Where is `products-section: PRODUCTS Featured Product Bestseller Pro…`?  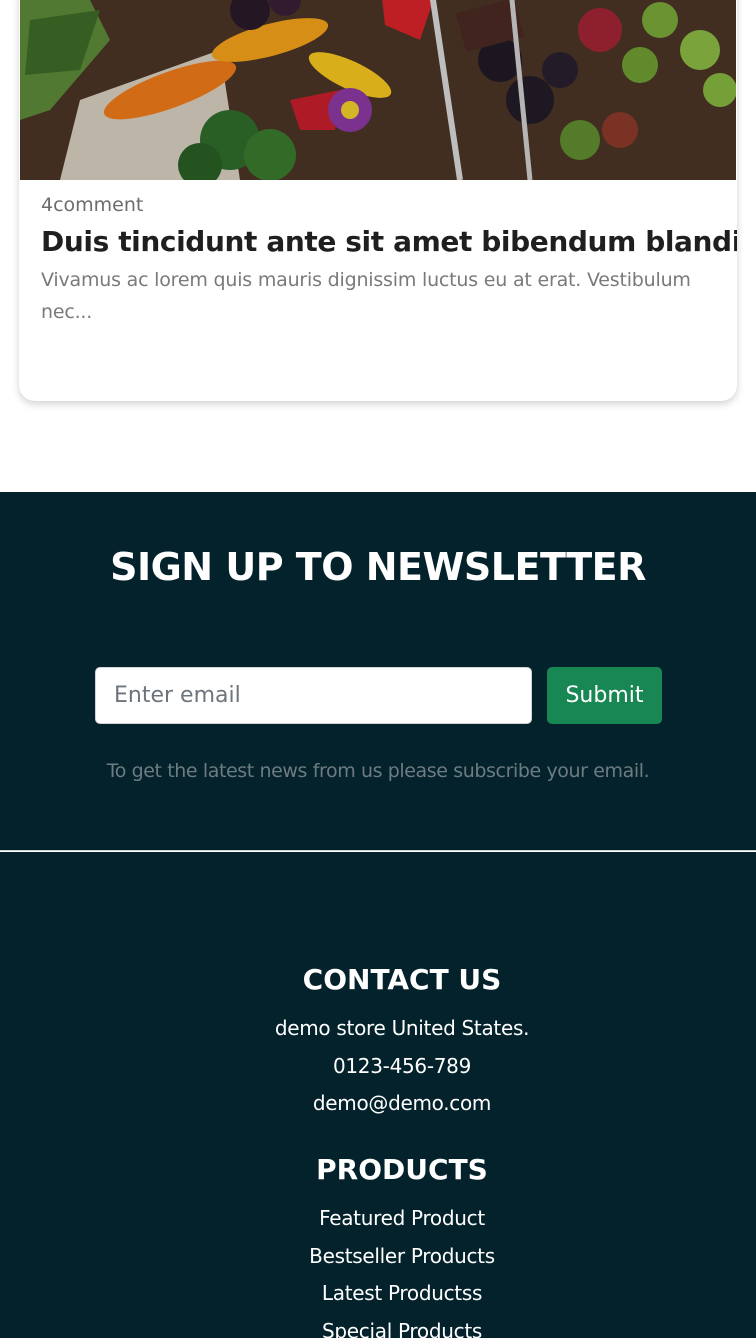
products-section: PRODUCTS Featured Product Bestseller Pro… is located at coordinates (378, 1245).